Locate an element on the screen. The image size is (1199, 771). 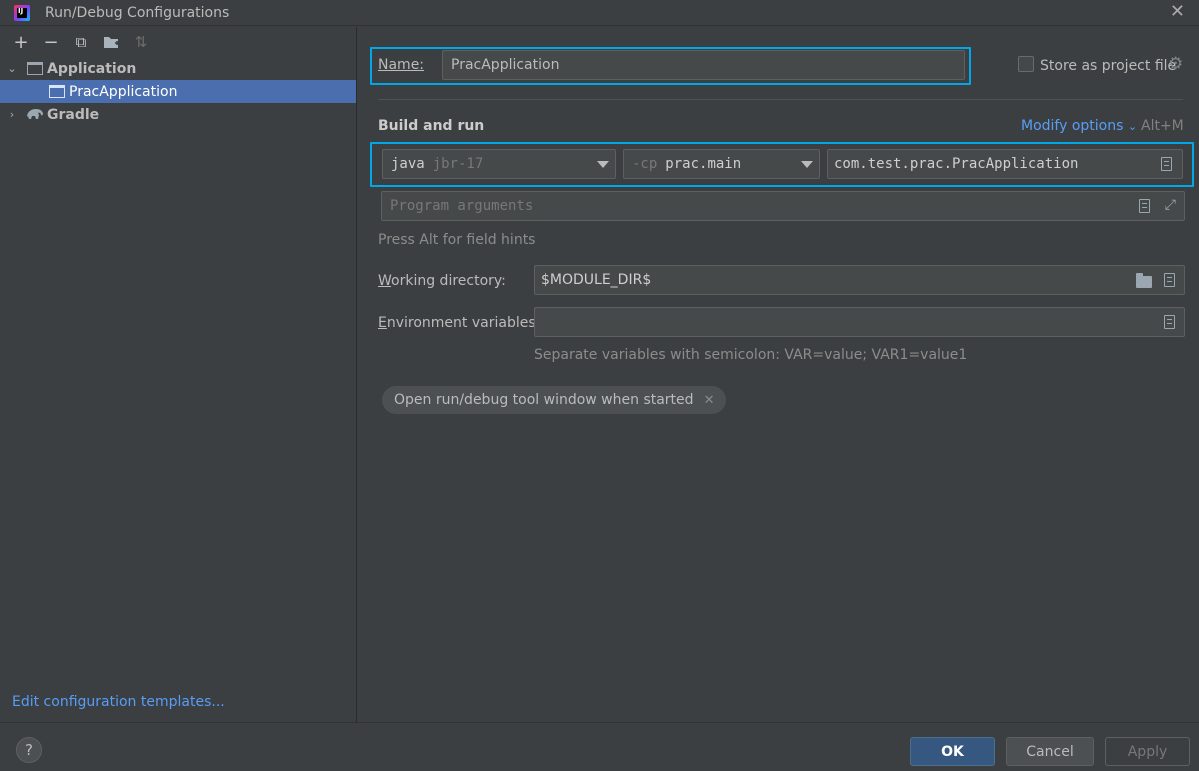
sort-icon: ⇅ is located at coordinates (141, 42).